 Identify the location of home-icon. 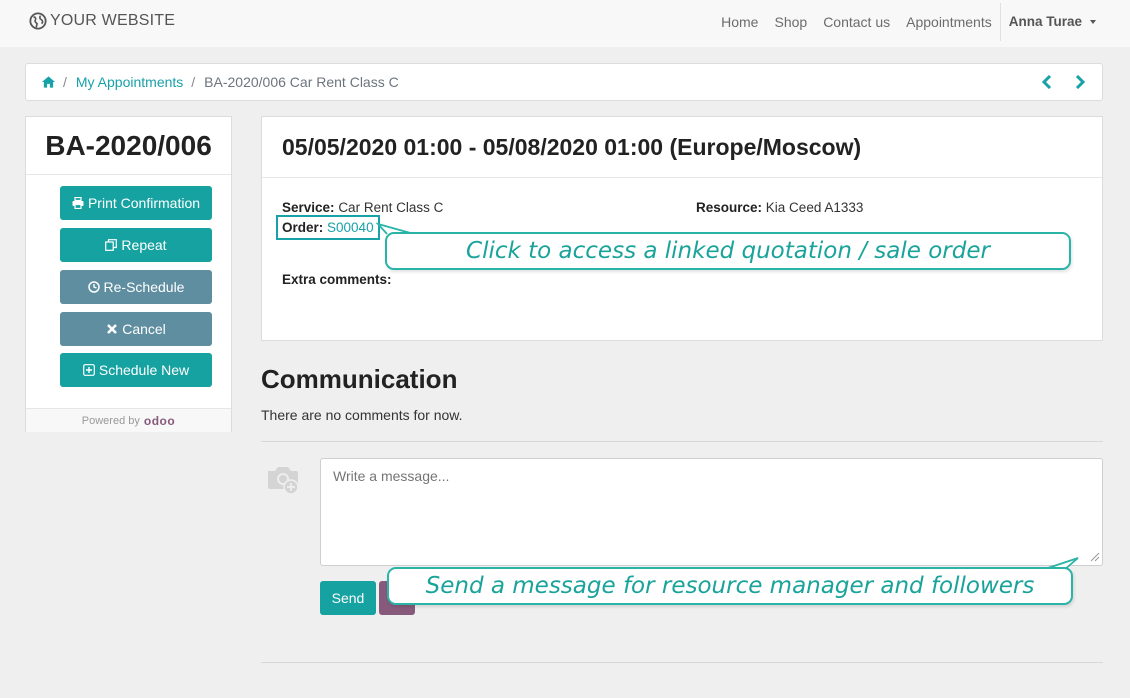
(48, 82).